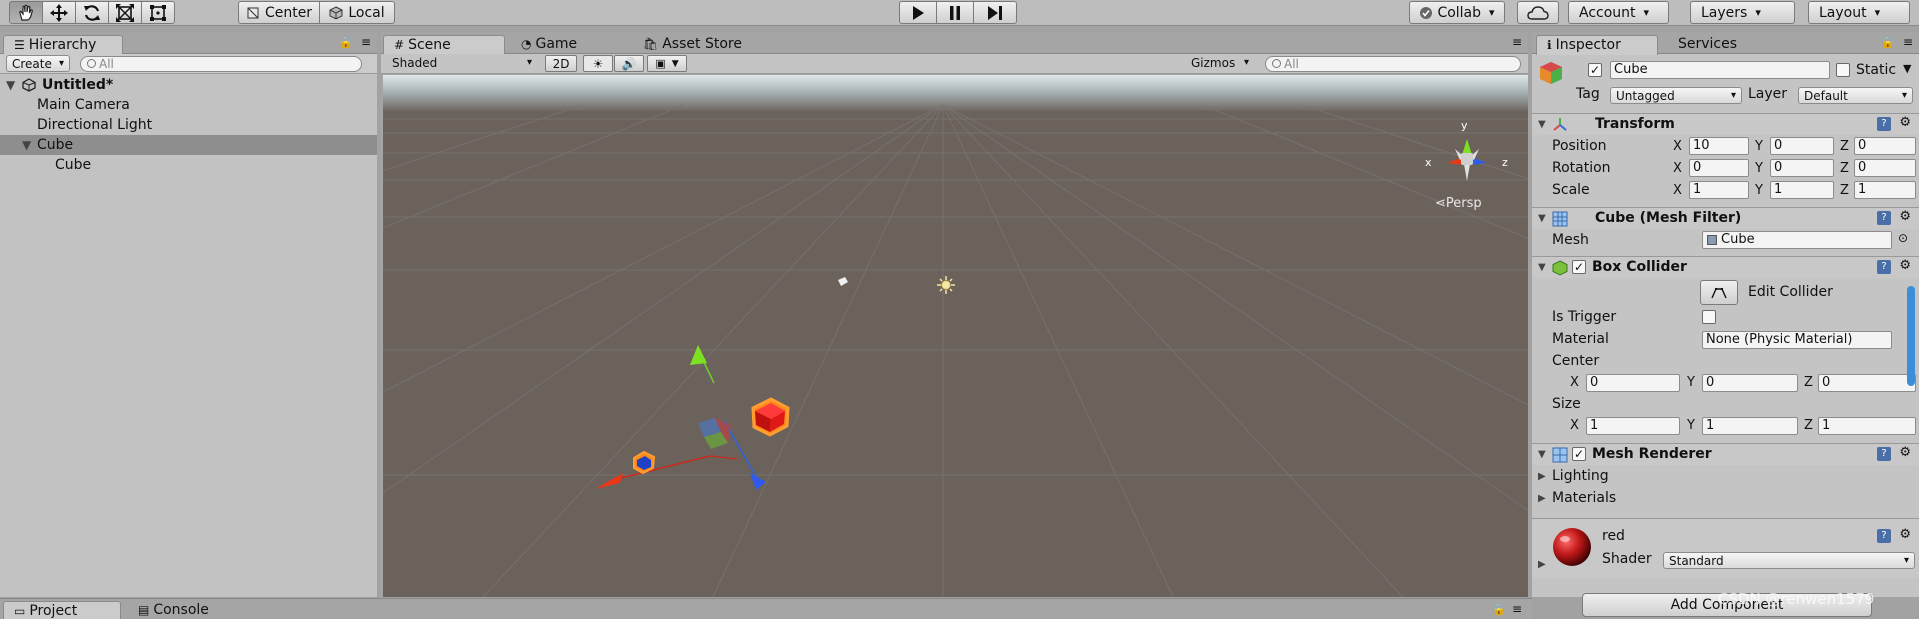 This screenshot has width=1919, height=619. Describe the element at coordinates (1633, 426) in the screenshot. I see `size-x-field: 1` at that location.